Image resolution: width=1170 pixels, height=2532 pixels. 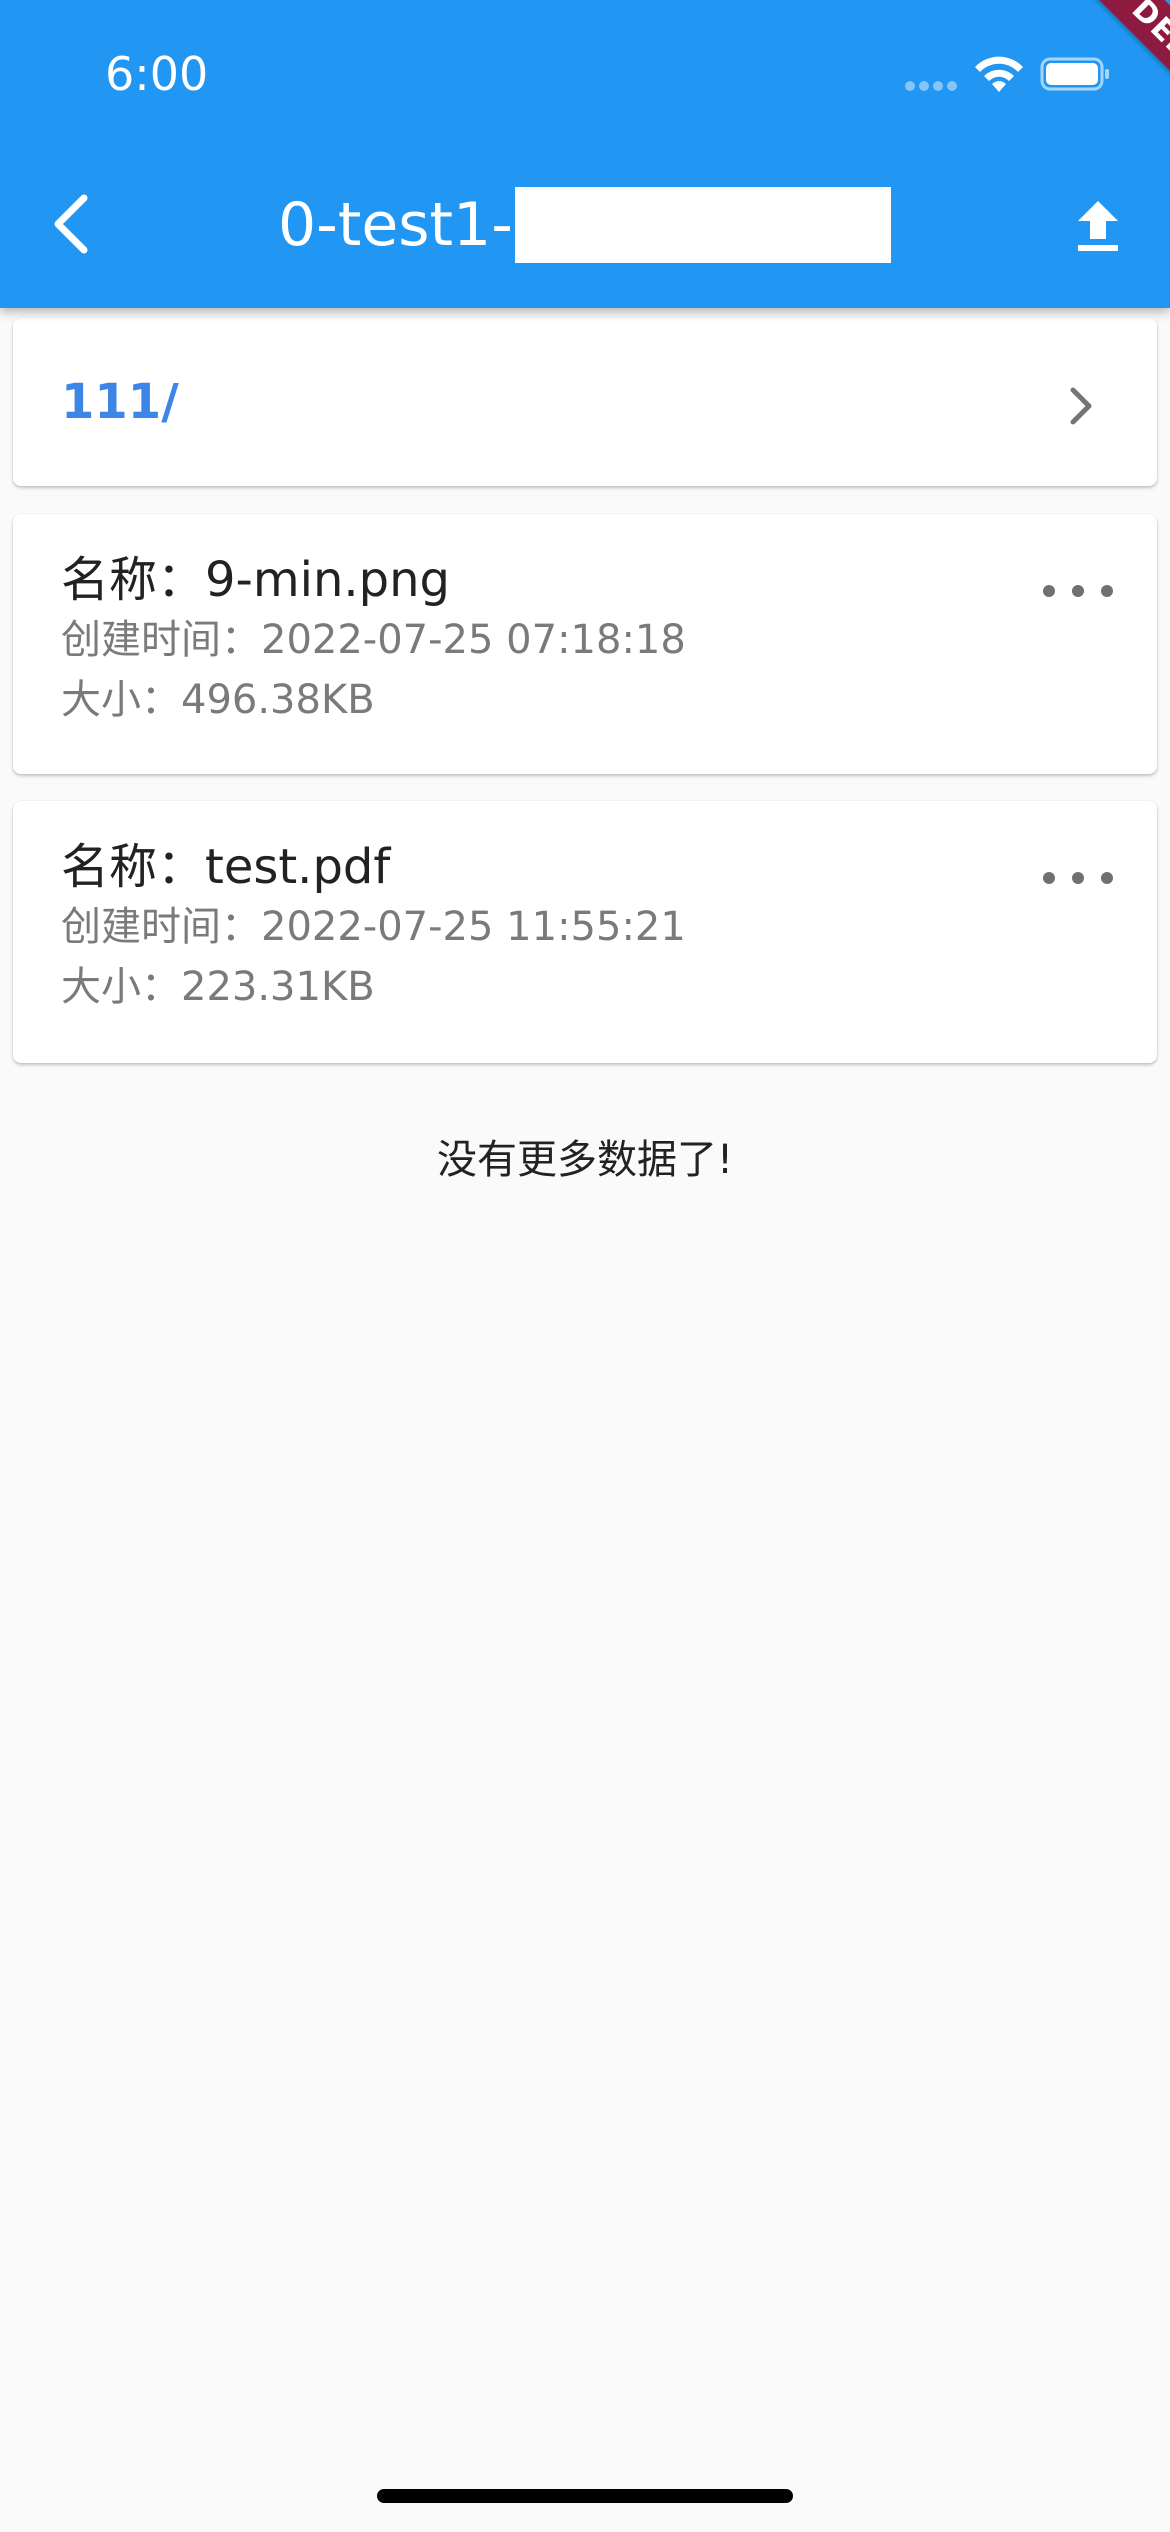 I want to click on wifi-icon, so click(x=999, y=74).